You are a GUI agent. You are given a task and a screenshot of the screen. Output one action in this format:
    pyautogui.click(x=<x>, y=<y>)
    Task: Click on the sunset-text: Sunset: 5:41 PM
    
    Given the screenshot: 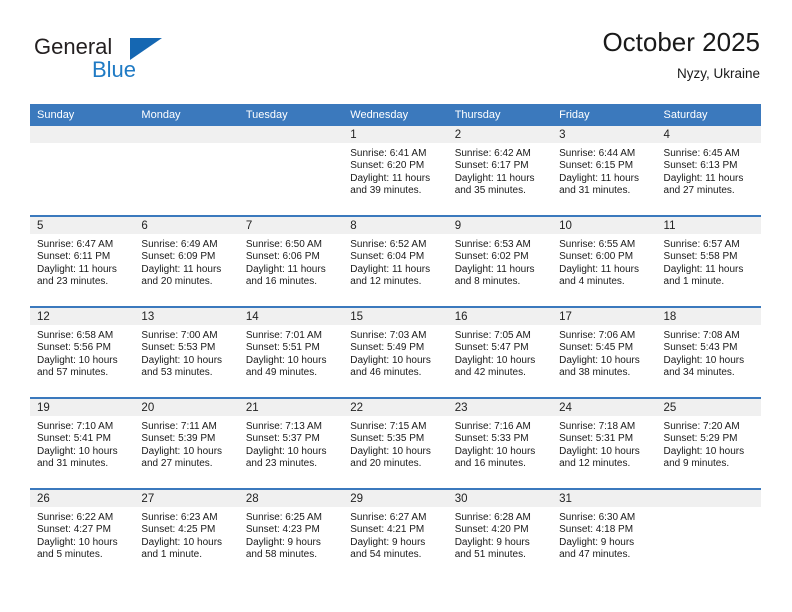 What is the action you would take?
    pyautogui.click(x=74, y=439)
    